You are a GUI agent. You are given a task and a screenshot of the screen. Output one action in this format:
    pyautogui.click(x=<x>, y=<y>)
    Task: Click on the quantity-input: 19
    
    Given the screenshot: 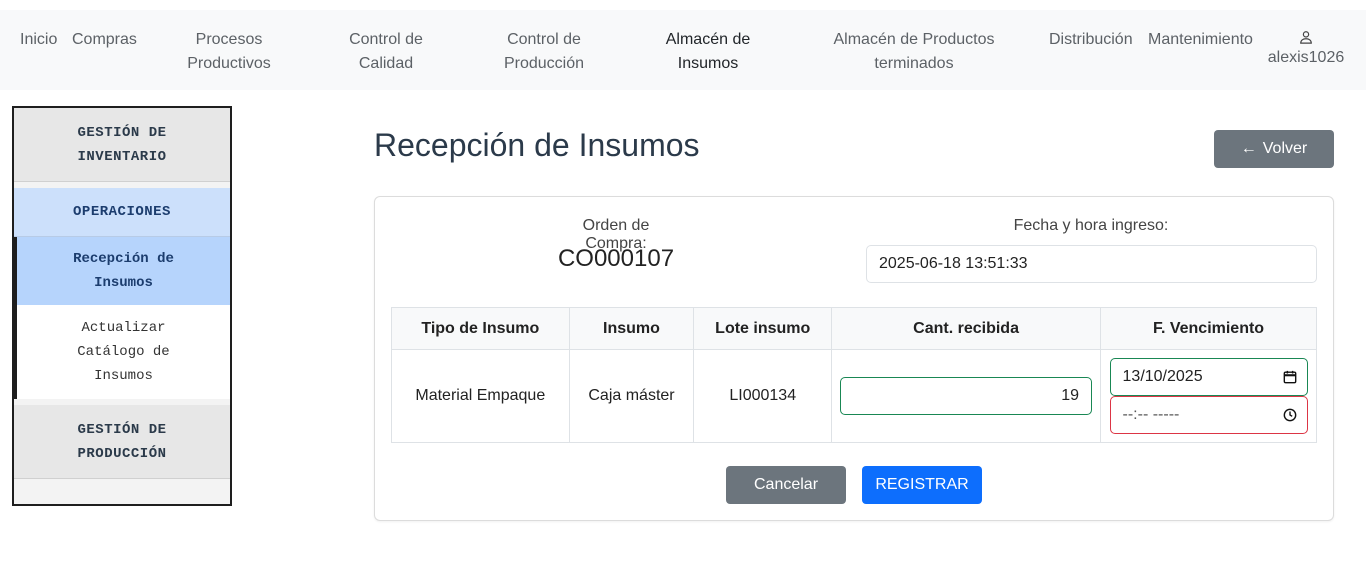 What is the action you would take?
    pyautogui.click(x=966, y=396)
    